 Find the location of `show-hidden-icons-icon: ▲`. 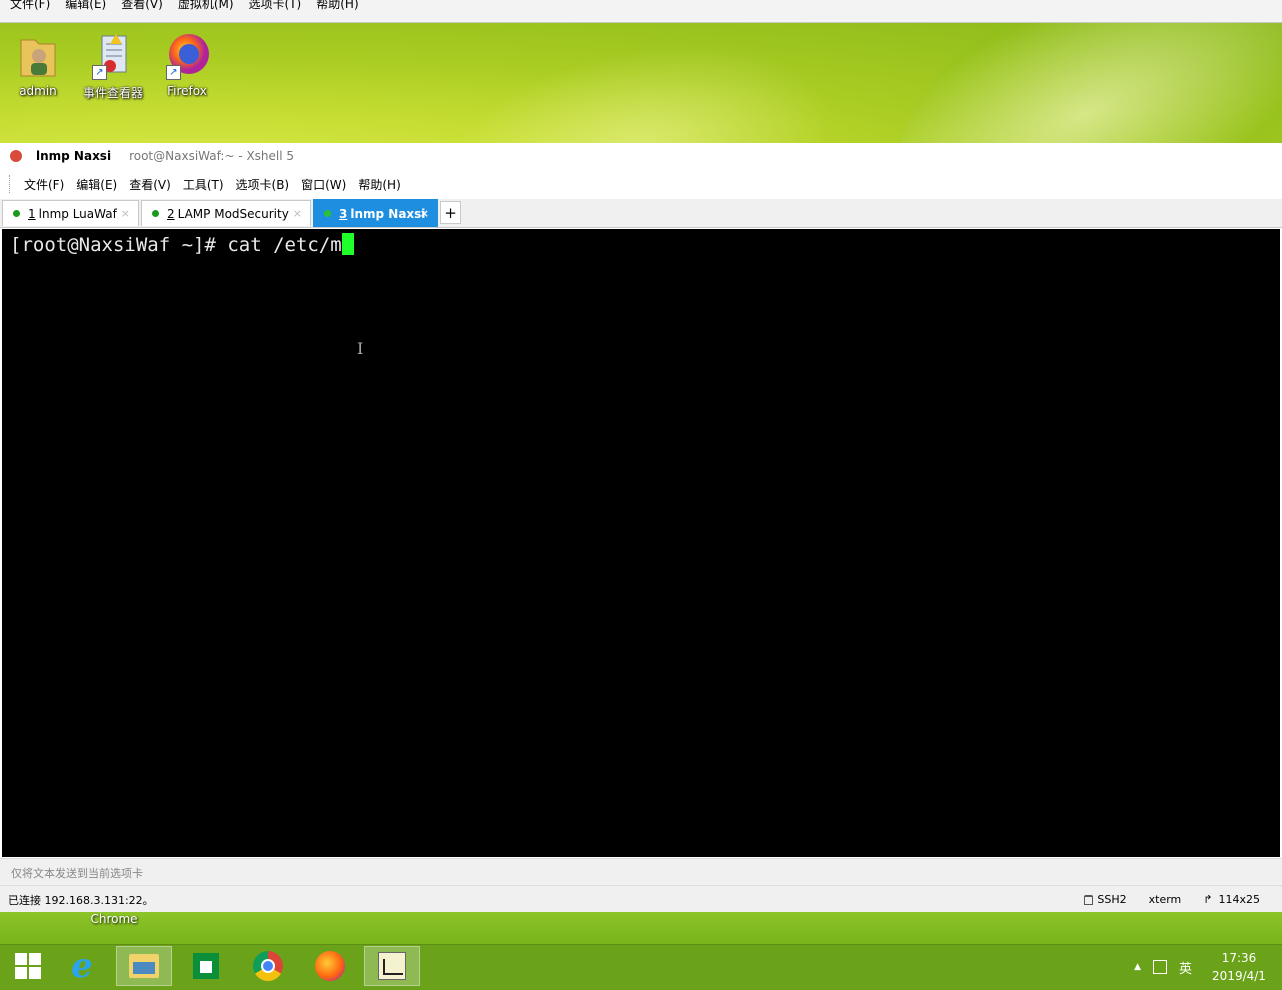

show-hidden-icons-icon: ▲ is located at coordinates (1137, 967).